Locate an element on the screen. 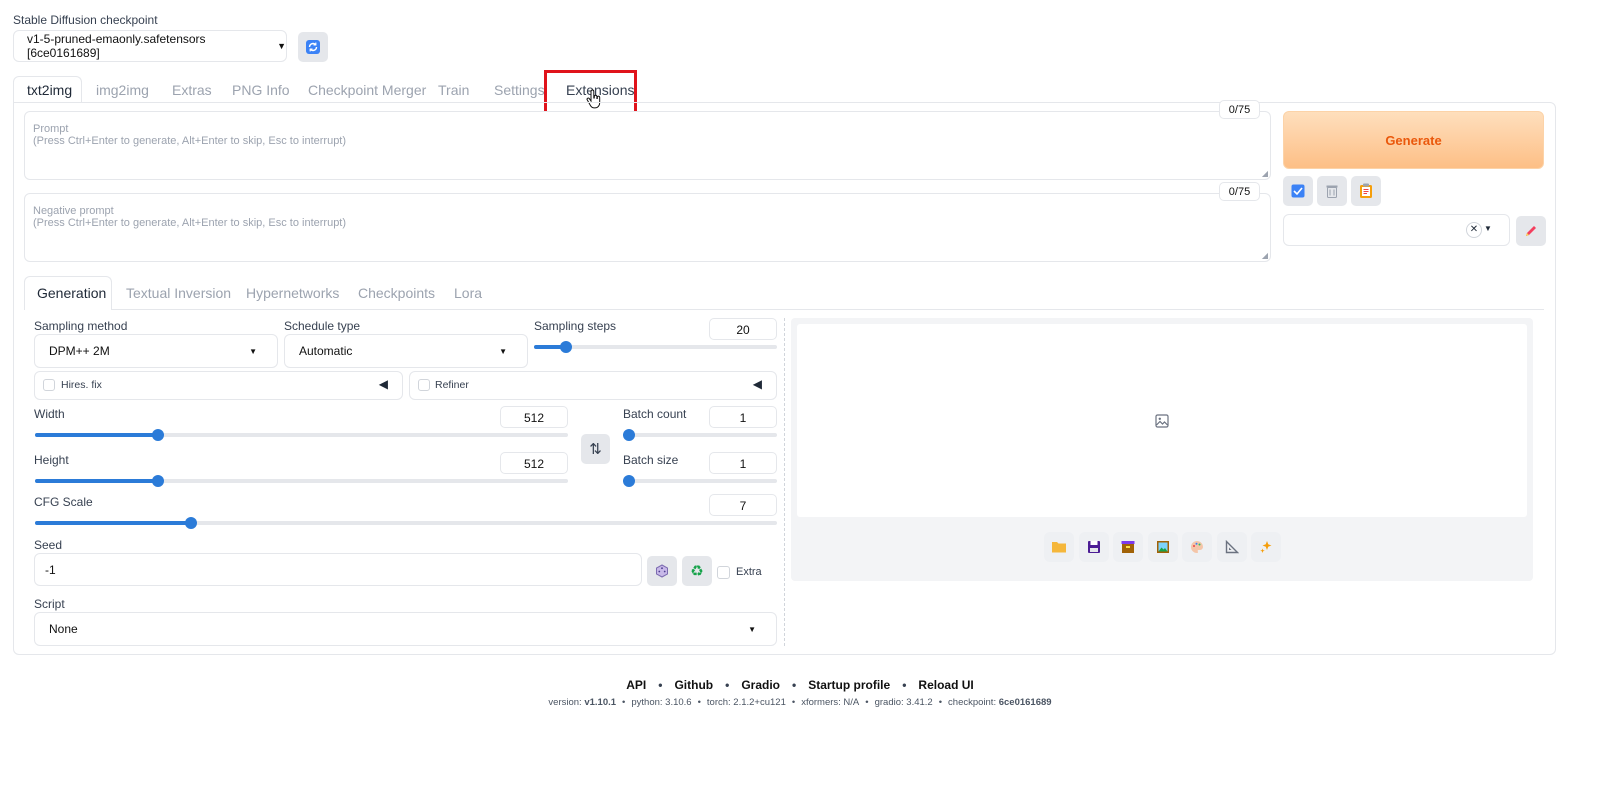  clear-icon: ✕ is located at coordinates (1474, 230).